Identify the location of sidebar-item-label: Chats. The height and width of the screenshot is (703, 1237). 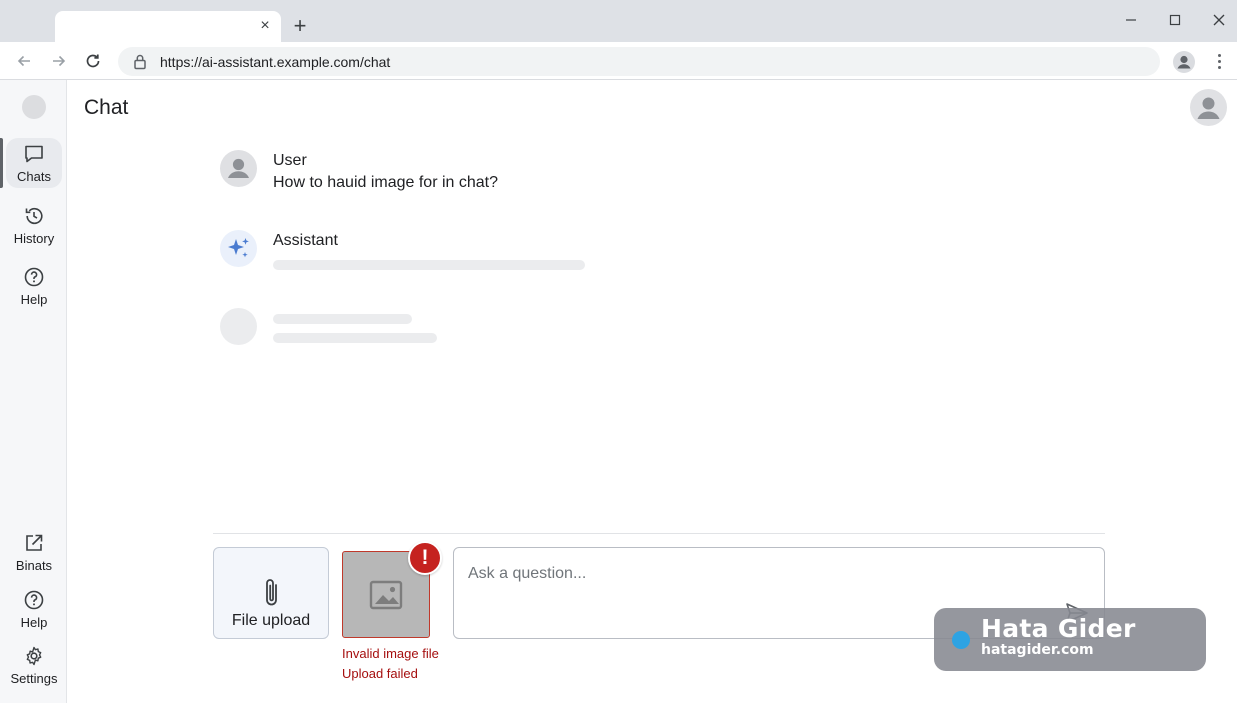
(34, 176).